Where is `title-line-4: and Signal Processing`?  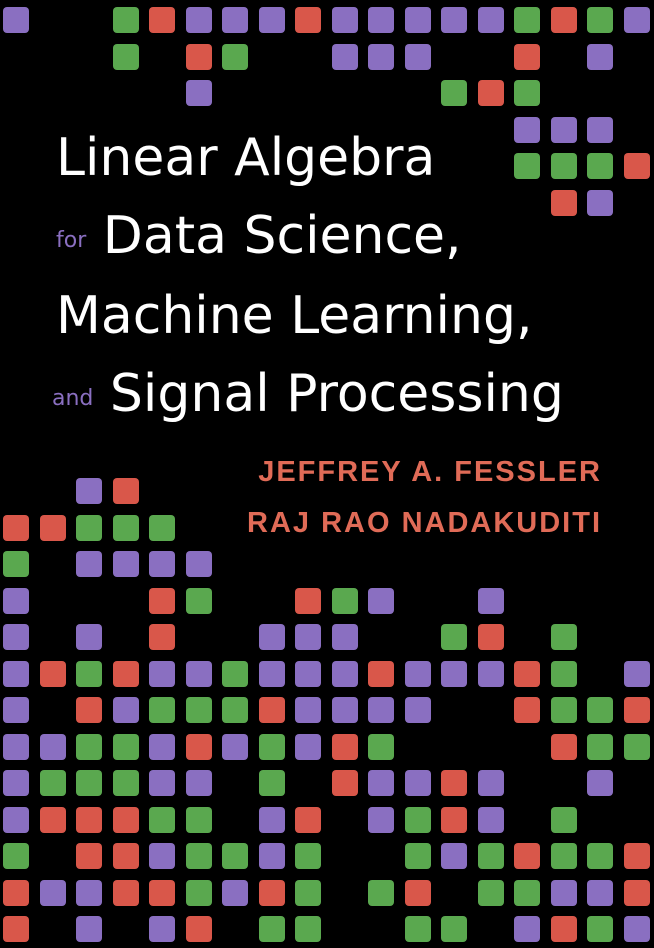
title-line-4: and Signal Processing is located at coordinates (353, 394).